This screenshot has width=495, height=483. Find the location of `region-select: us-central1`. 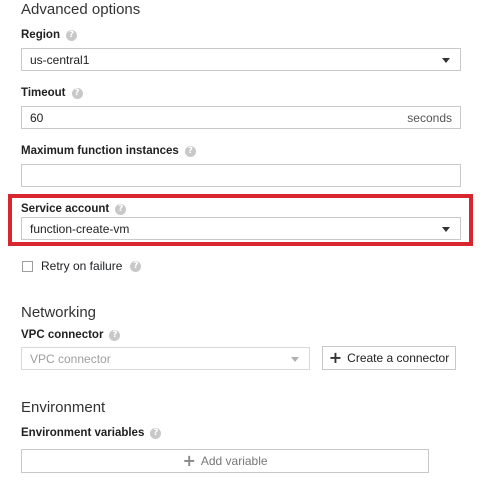

region-select: us-central1 is located at coordinates (241, 59).